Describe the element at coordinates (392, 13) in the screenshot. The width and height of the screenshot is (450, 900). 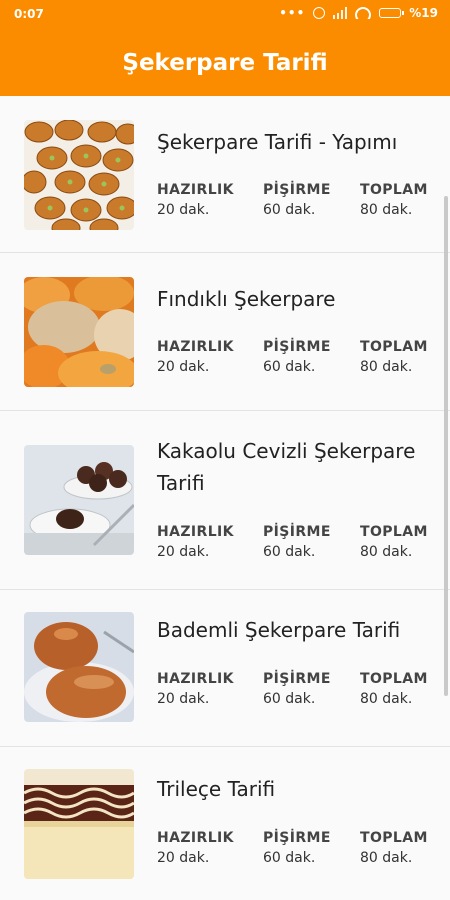
I see `battery-icon` at that location.